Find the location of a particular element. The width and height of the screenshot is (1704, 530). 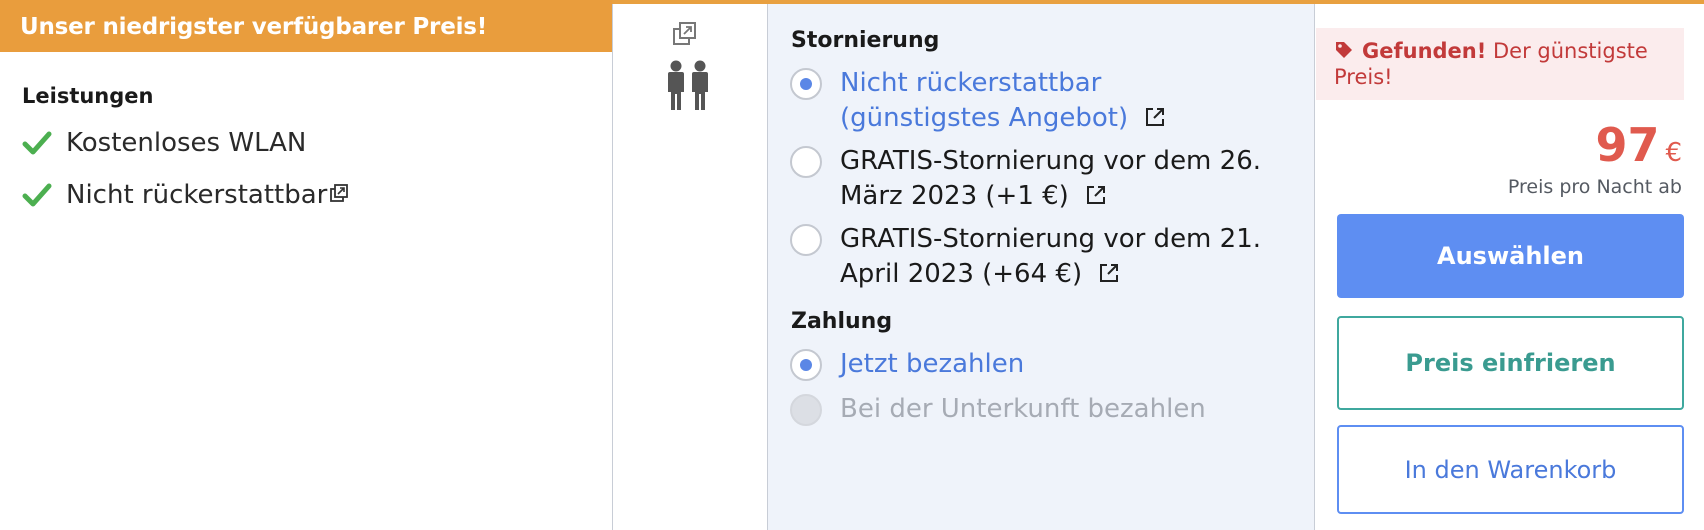

option-label-line2: März 2023 (+1 €) is located at coordinates (954, 196).